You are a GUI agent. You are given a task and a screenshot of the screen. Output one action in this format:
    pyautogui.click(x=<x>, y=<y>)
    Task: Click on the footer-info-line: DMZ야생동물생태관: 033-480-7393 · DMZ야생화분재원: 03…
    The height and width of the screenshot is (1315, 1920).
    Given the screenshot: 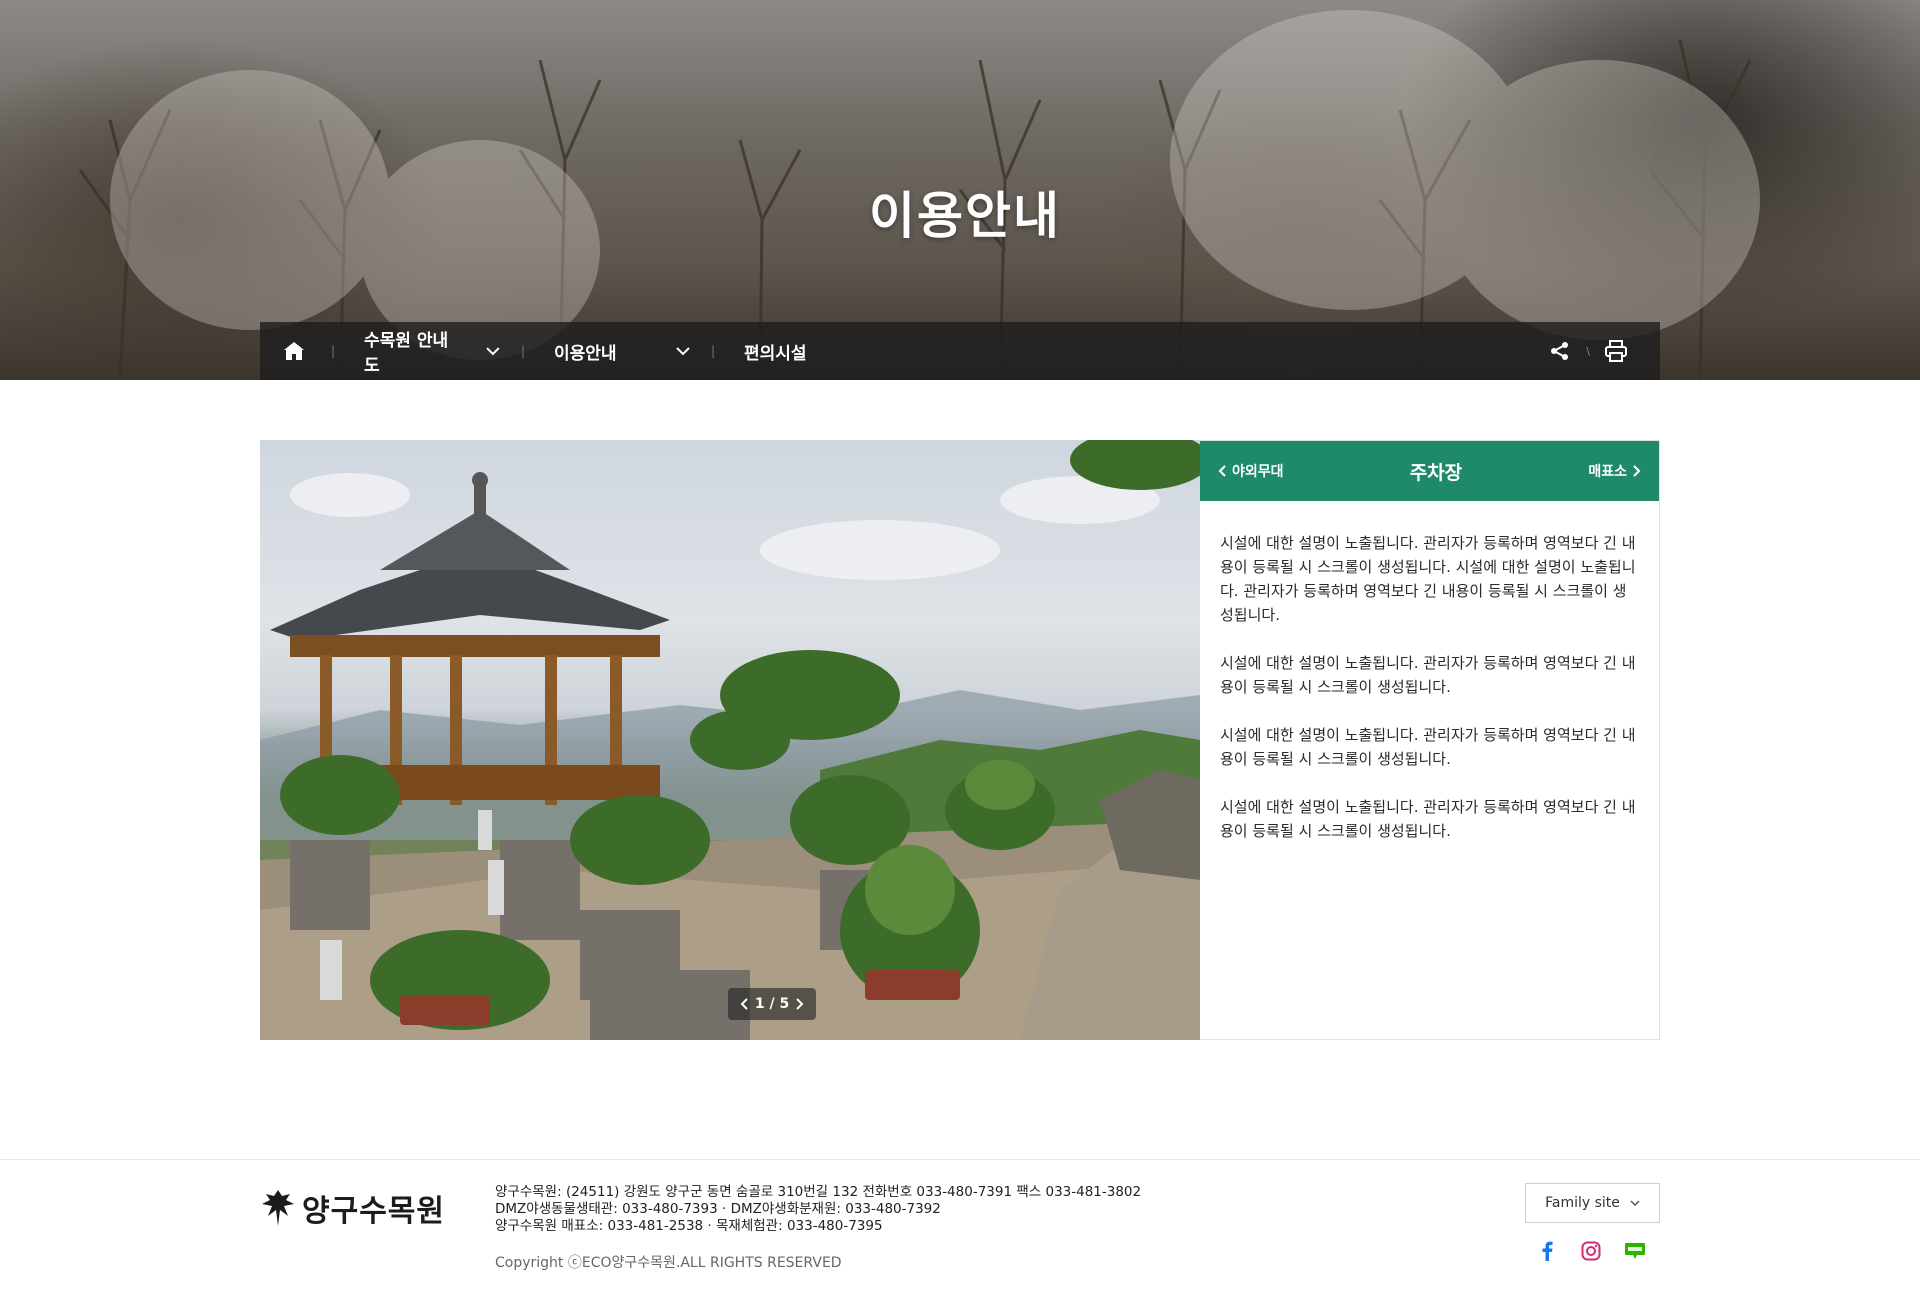 What is the action you would take?
    pyautogui.click(x=718, y=1209)
    